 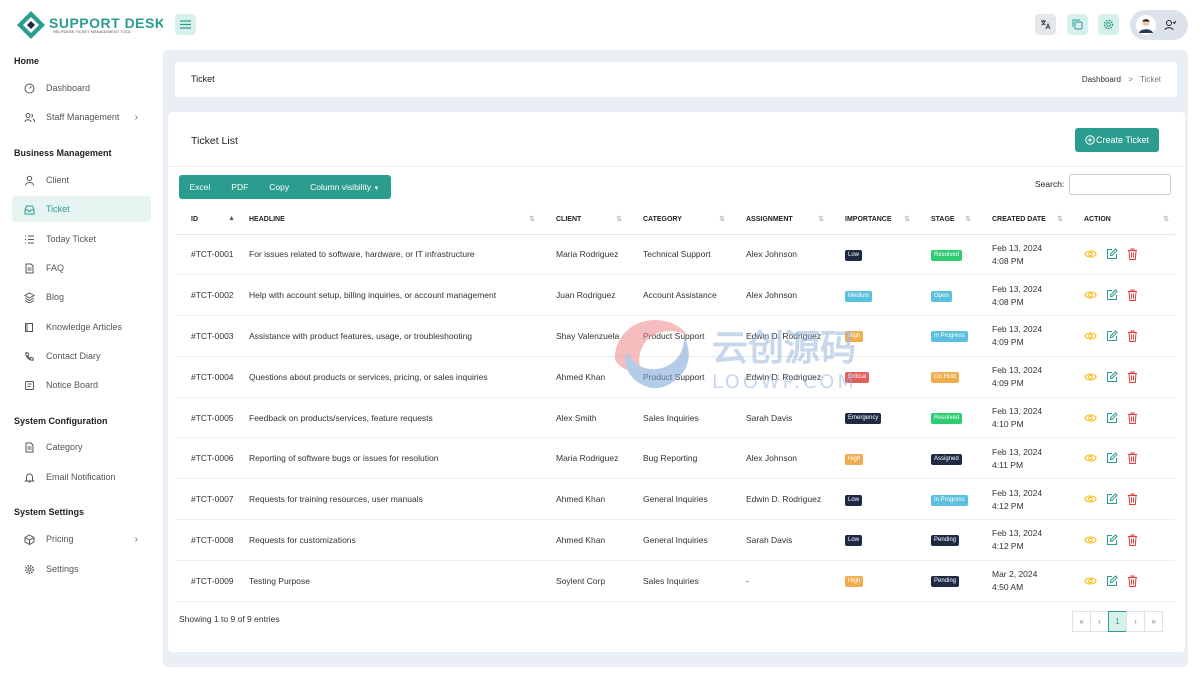 I want to click on column-header: ACTION ⇅, so click(x=1122, y=220).